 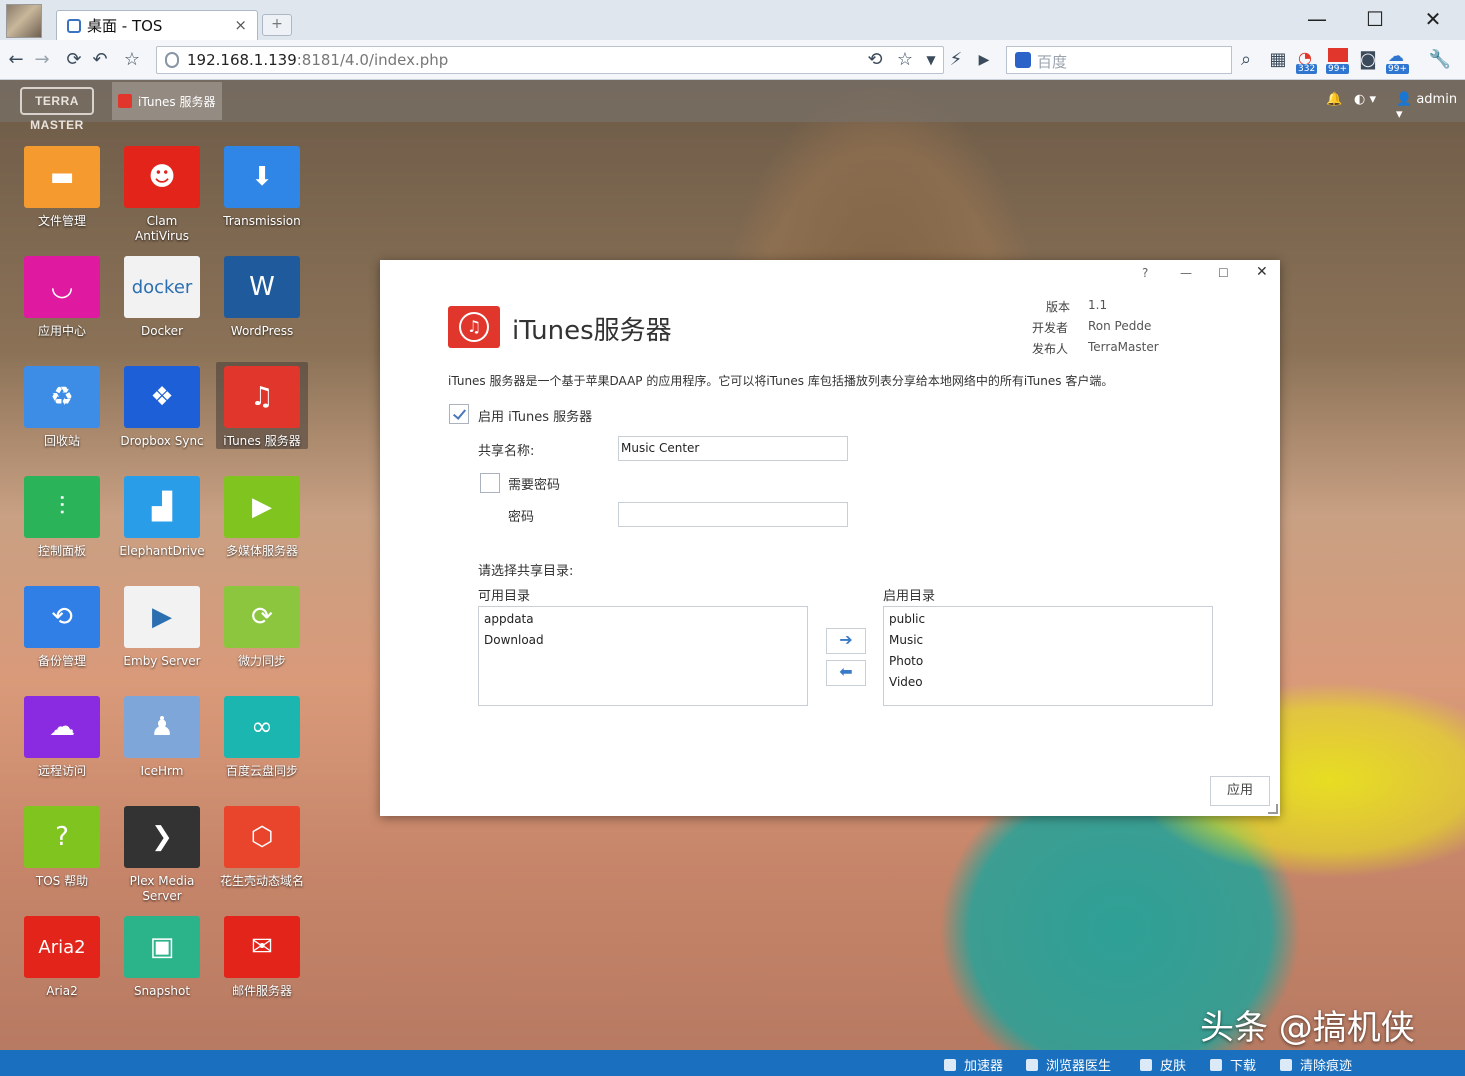 I want to click on search-bar: 百度, so click(x=1119, y=60).